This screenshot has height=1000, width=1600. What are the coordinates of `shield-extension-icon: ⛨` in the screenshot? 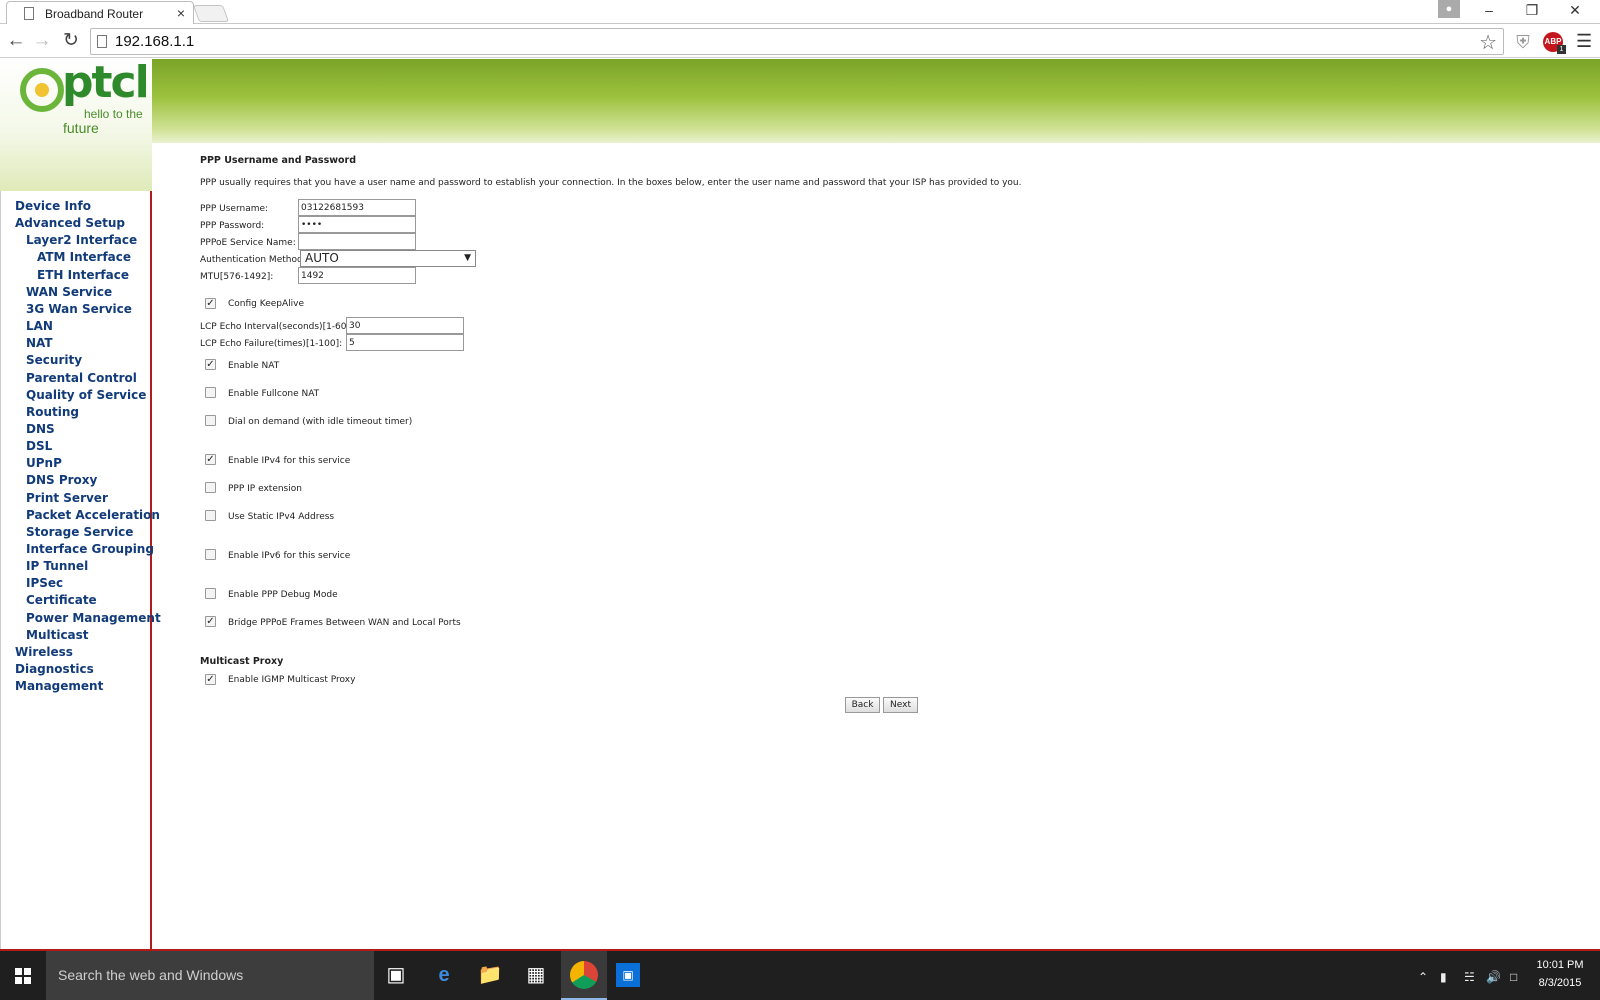 It's located at (1523, 42).